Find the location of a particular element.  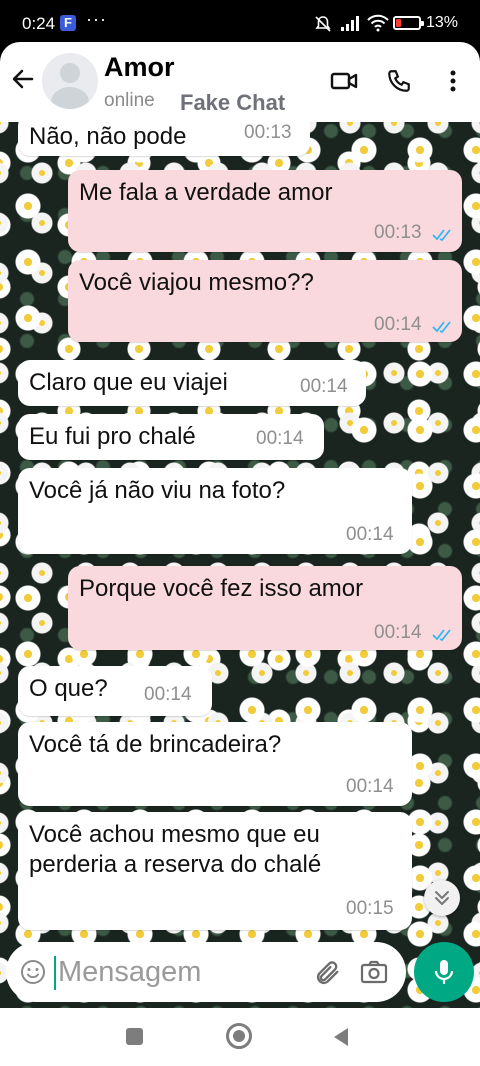

system-navigation-bar is located at coordinates (240, 1037).